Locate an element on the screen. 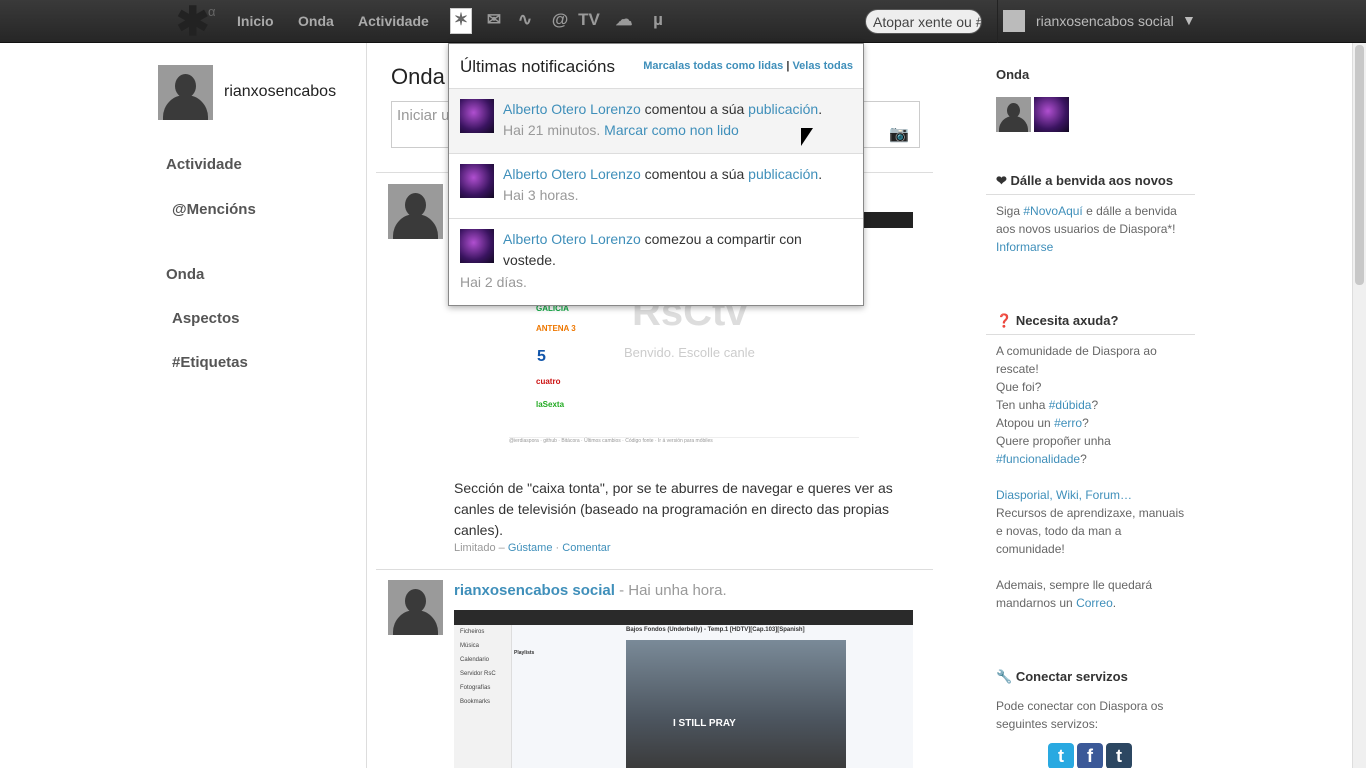 The width and height of the screenshot is (1366, 768). playlist-heading: Playlists is located at coordinates (524, 653).